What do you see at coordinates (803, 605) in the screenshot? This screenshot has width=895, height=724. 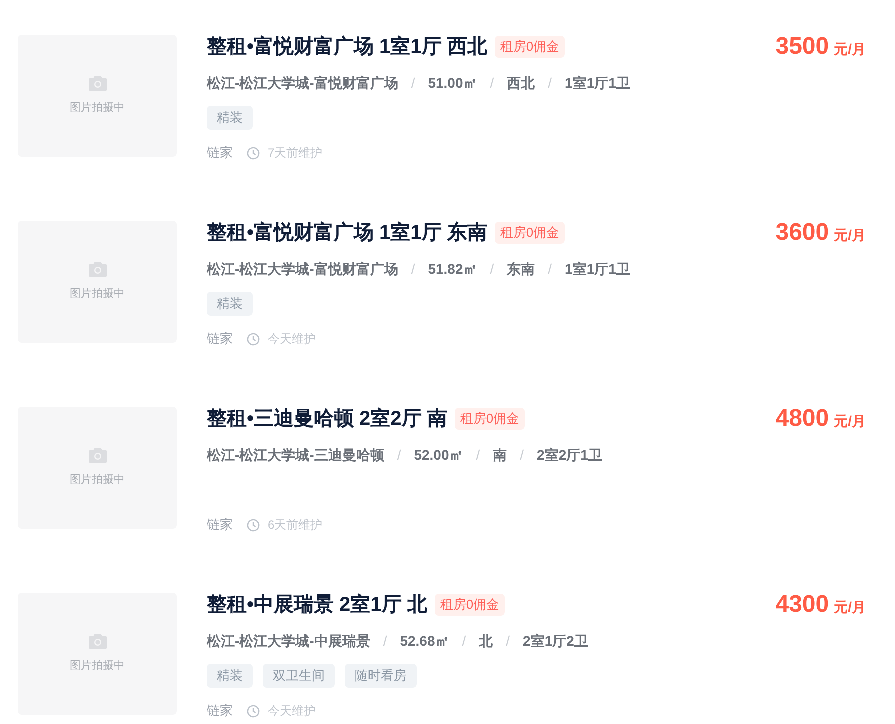 I see `price: 4300` at bounding box center [803, 605].